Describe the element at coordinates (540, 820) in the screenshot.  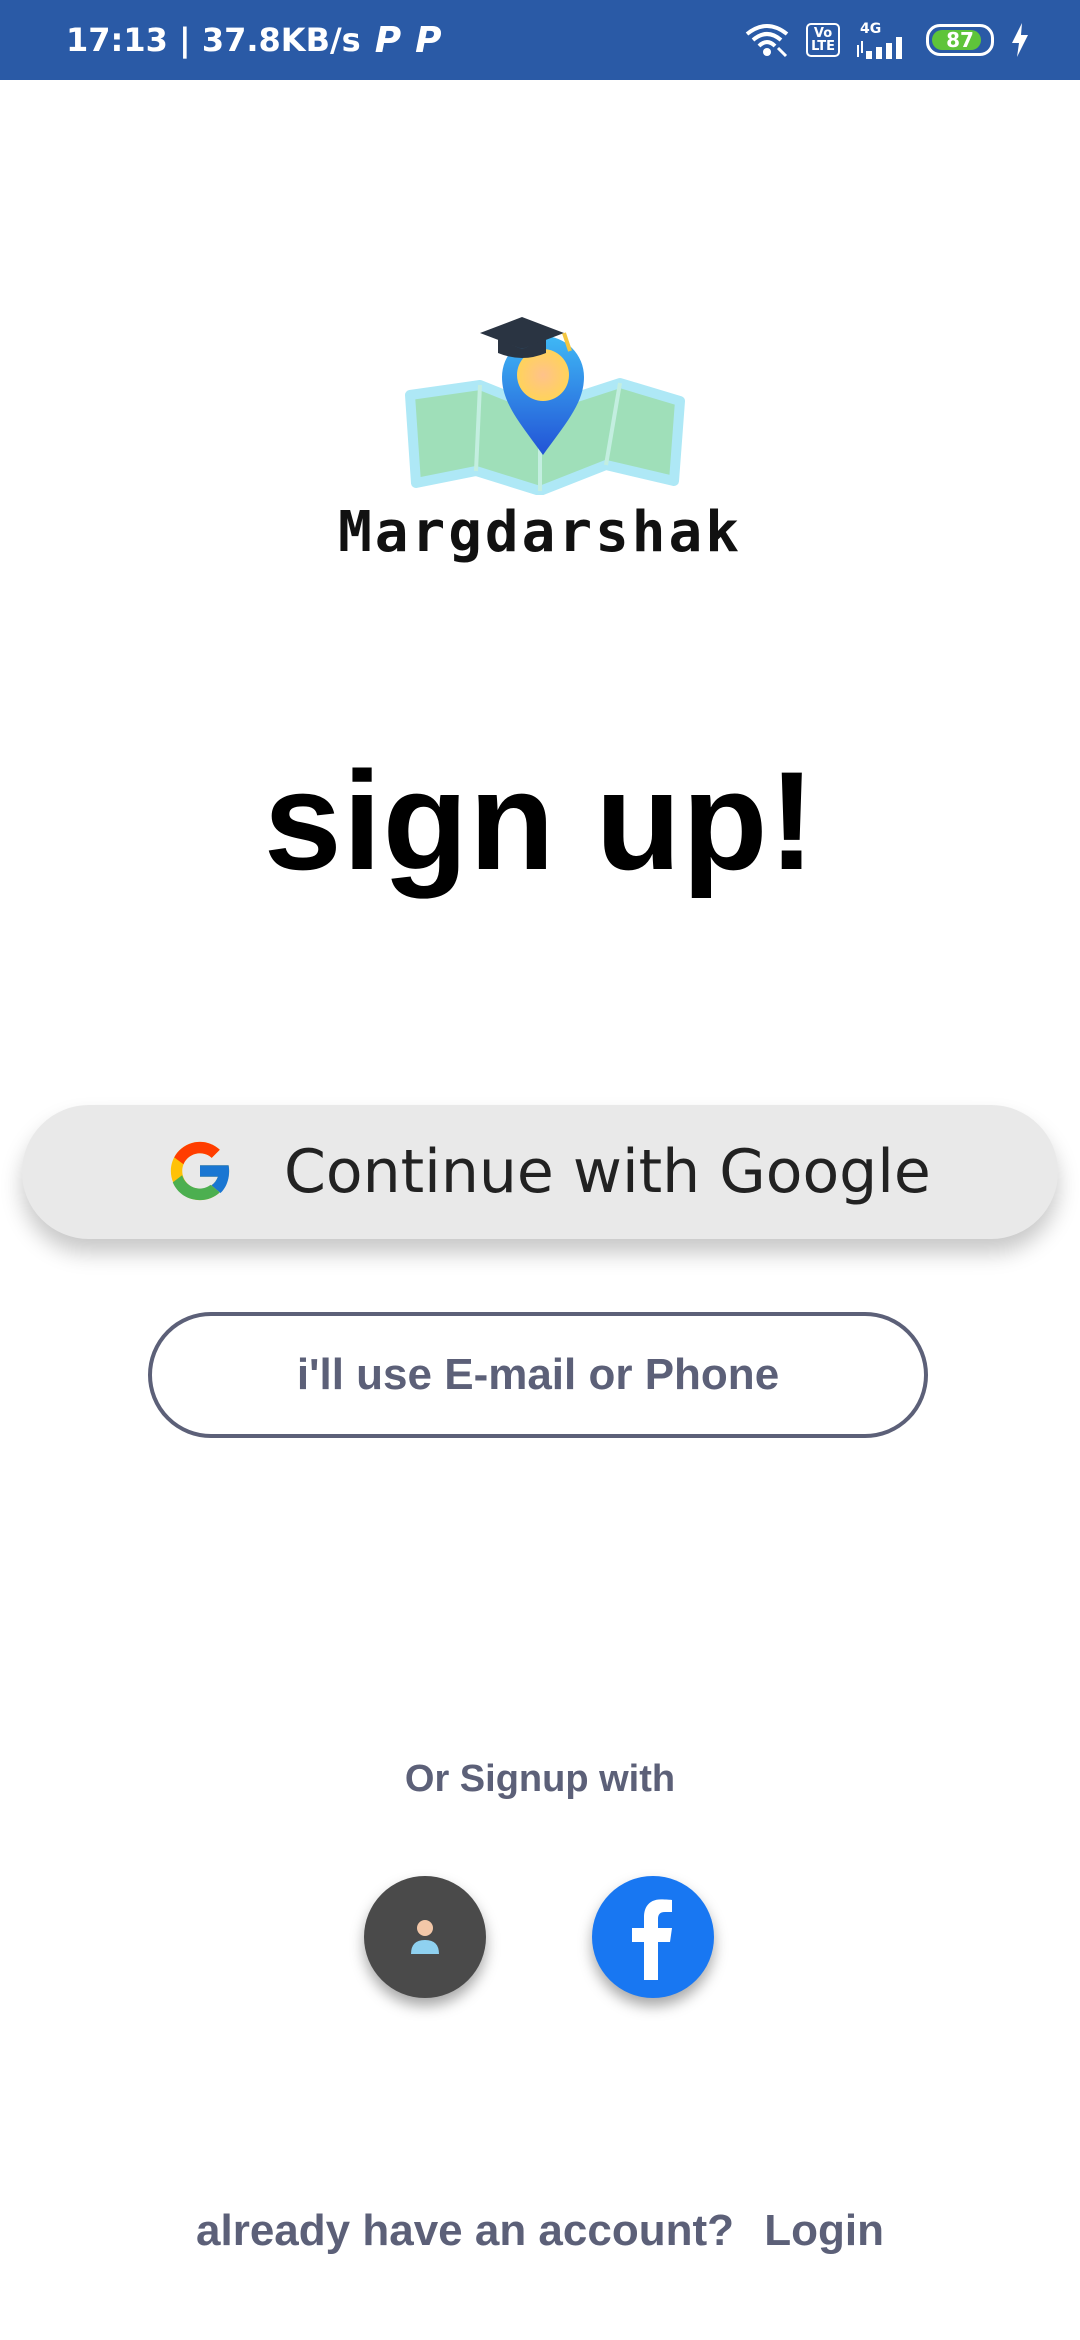
I see `page-title: sign up!` at that location.